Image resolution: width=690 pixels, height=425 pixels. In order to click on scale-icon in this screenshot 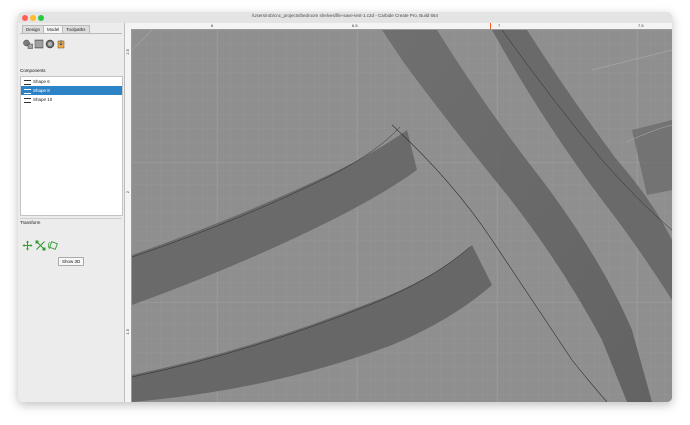, I will do `click(40, 245)`.